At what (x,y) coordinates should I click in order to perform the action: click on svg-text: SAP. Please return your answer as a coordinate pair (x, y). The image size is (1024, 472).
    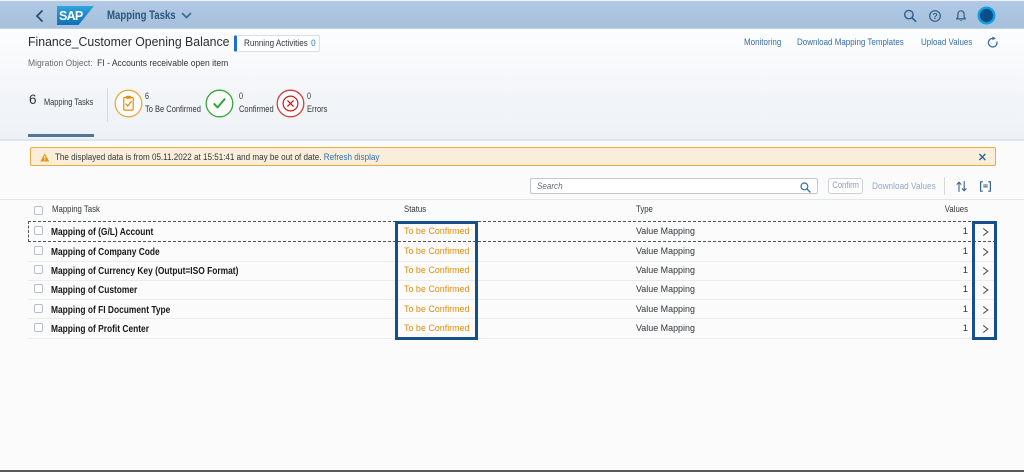
    Looking at the image, I should click on (71, 16).